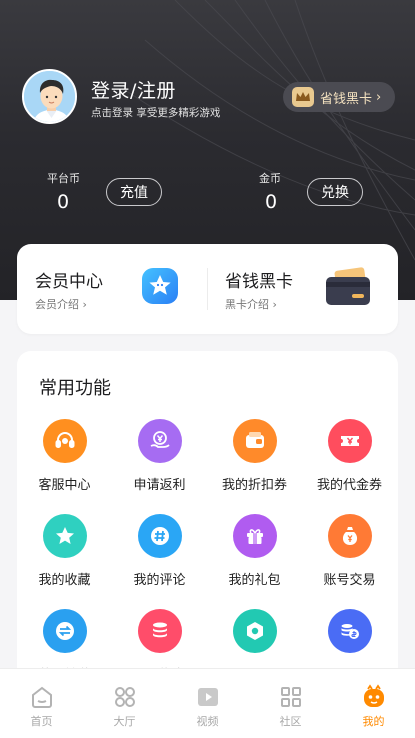  I want to click on voucher-icon, so click(349, 441).